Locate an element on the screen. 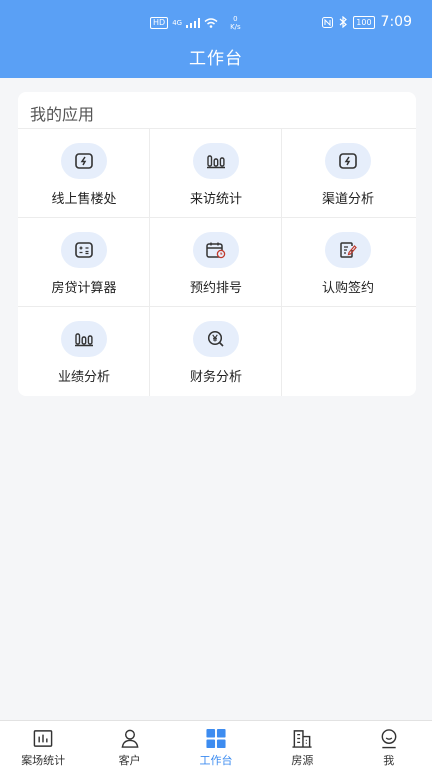  nav-item-listings: 房源 is located at coordinates (302, 744).